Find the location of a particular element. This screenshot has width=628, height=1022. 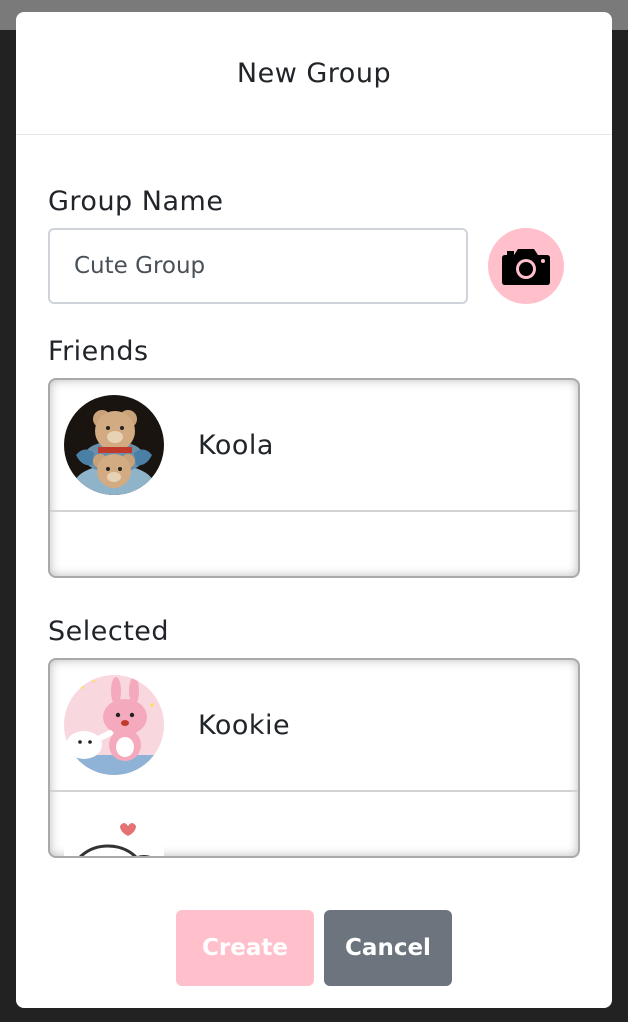

list-item: Koola is located at coordinates (314, 446).